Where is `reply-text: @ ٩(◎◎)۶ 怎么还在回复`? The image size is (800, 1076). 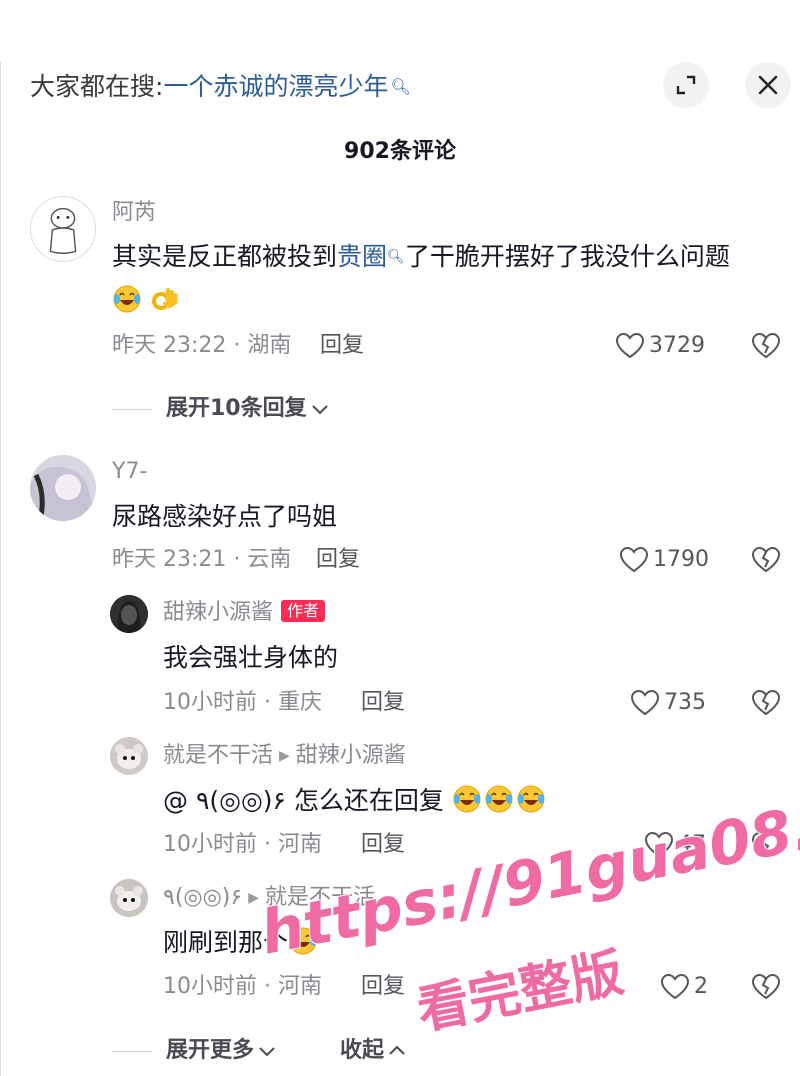 reply-text: @ ٩(◎◎)۶ 怎么还在回复 is located at coordinates (355, 801).